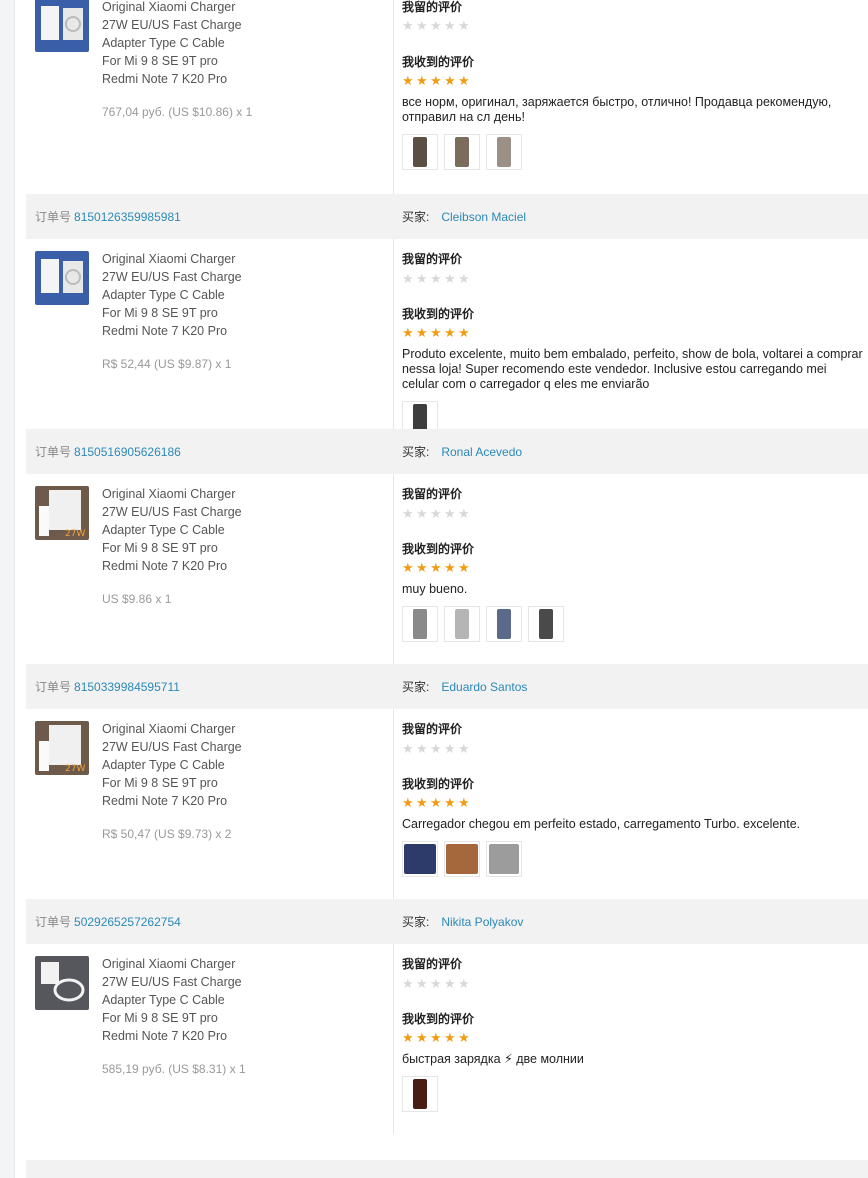 The height and width of the screenshot is (1178, 868). Describe the element at coordinates (177, 112) in the screenshot. I see `order-price: 767,04 руб. (US $10.86) x 1` at that location.